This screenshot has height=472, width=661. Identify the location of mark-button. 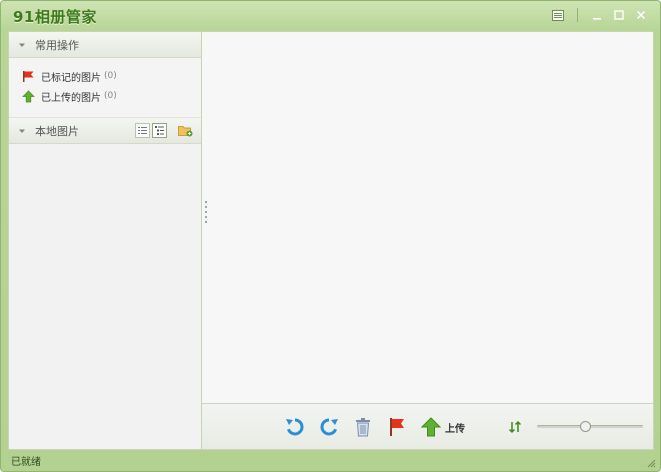
(397, 427).